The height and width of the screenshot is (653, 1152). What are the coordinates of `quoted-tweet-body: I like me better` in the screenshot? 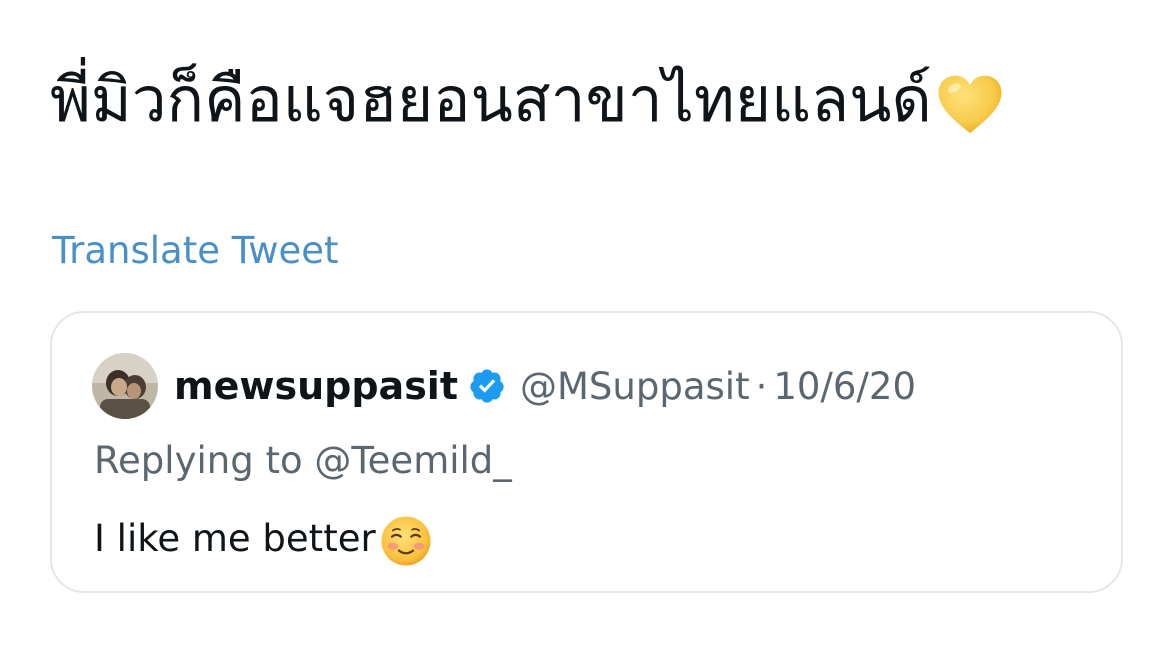 It's located at (235, 538).